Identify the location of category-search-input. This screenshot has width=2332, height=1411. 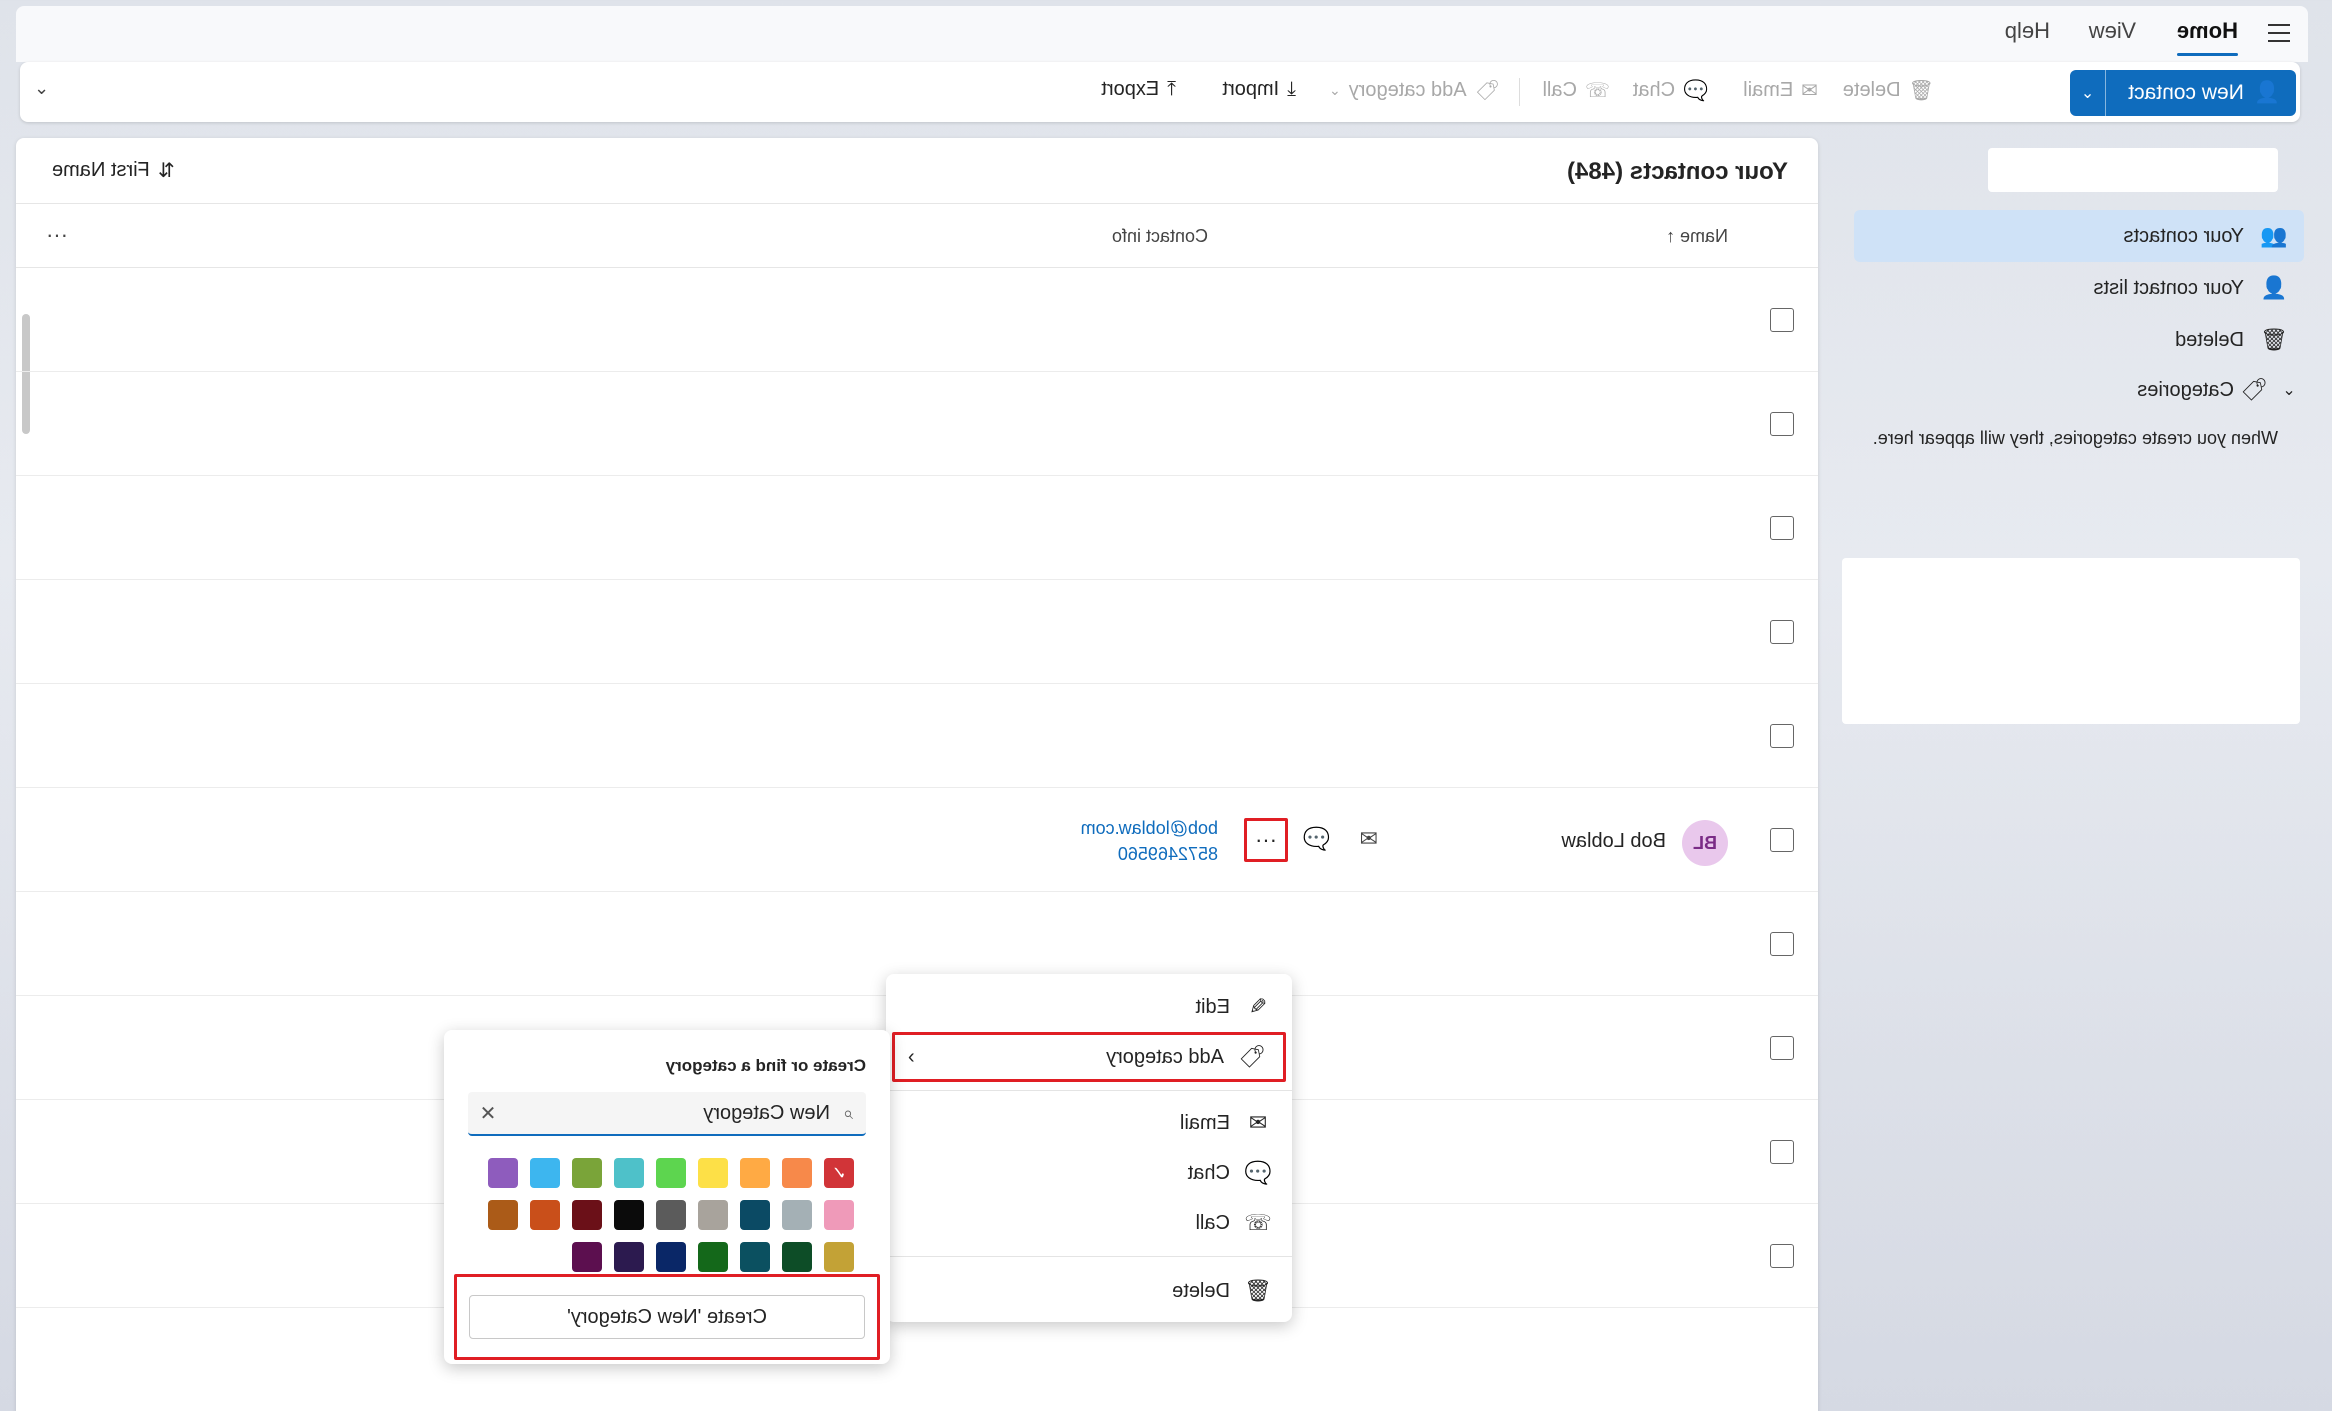
(669, 1113).